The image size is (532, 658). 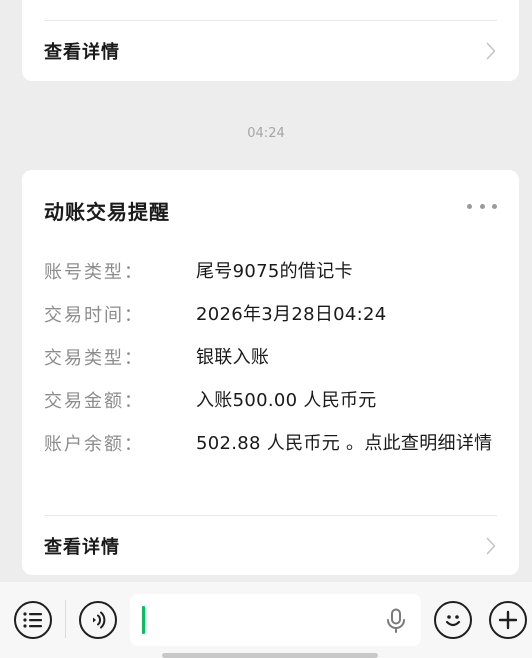 I want to click on home-indicator, so click(x=270, y=655).